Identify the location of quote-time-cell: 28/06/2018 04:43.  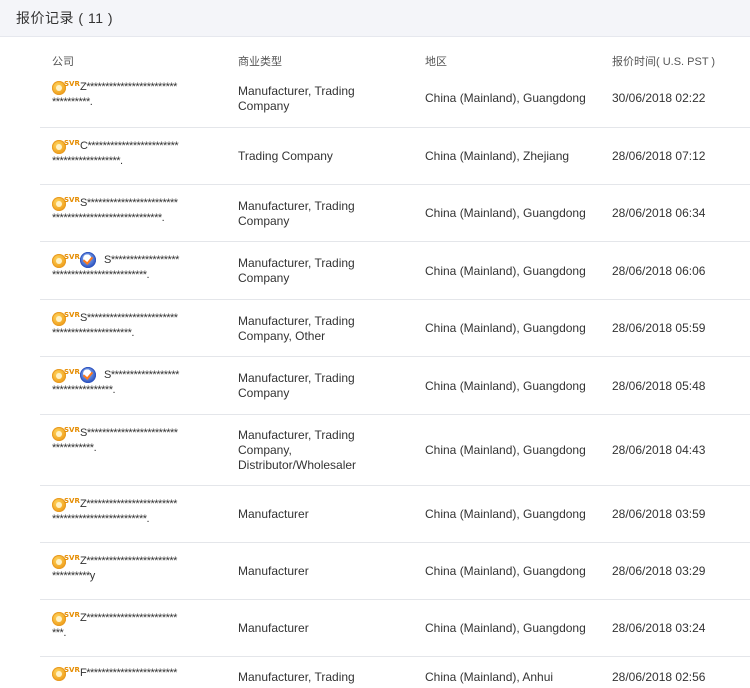
(659, 450).